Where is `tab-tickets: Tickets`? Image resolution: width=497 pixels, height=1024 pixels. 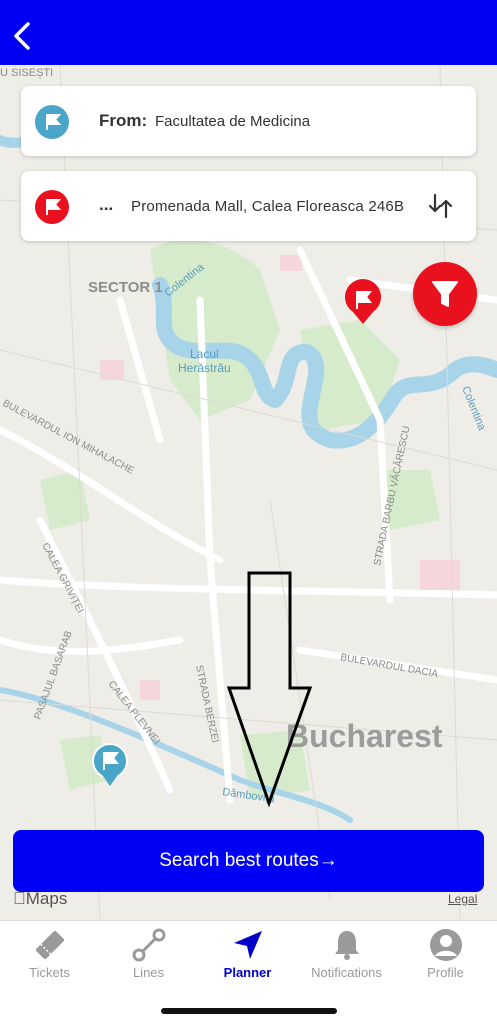 tab-tickets: Tickets is located at coordinates (49, 956).